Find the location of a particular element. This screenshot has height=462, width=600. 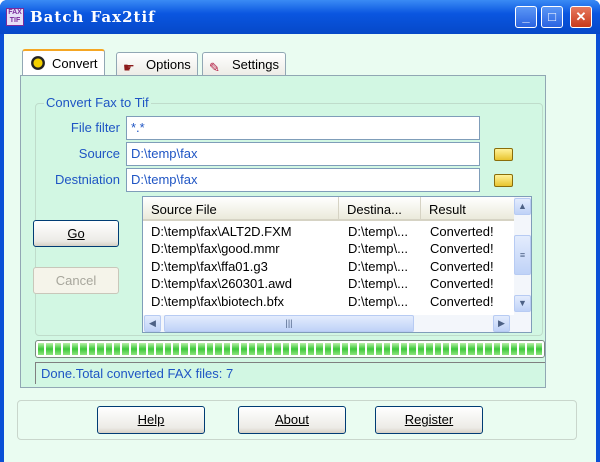

tab-convert: Convert is located at coordinates (63, 62).